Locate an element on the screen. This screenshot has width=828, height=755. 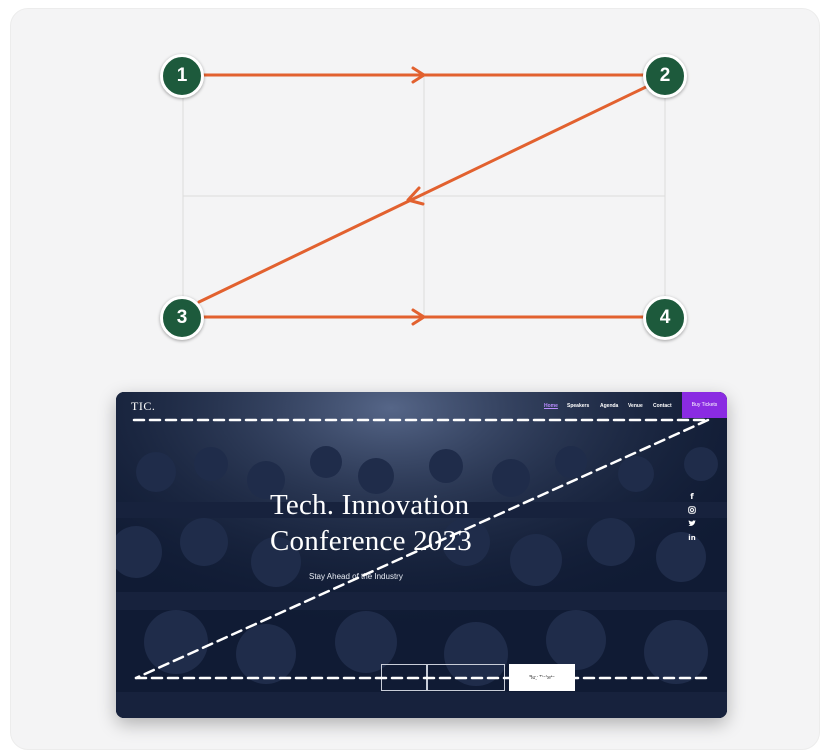
step-badge-2: 2 is located at coordinates (665, 76).